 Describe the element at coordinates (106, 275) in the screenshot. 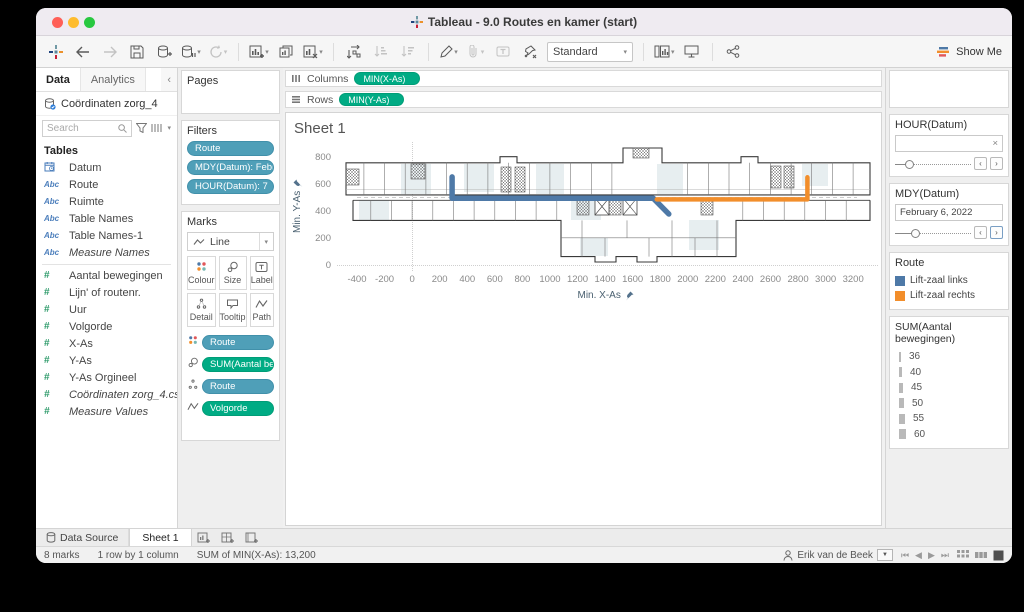

I see `field-item: # Aantal bewegingen` at that location.